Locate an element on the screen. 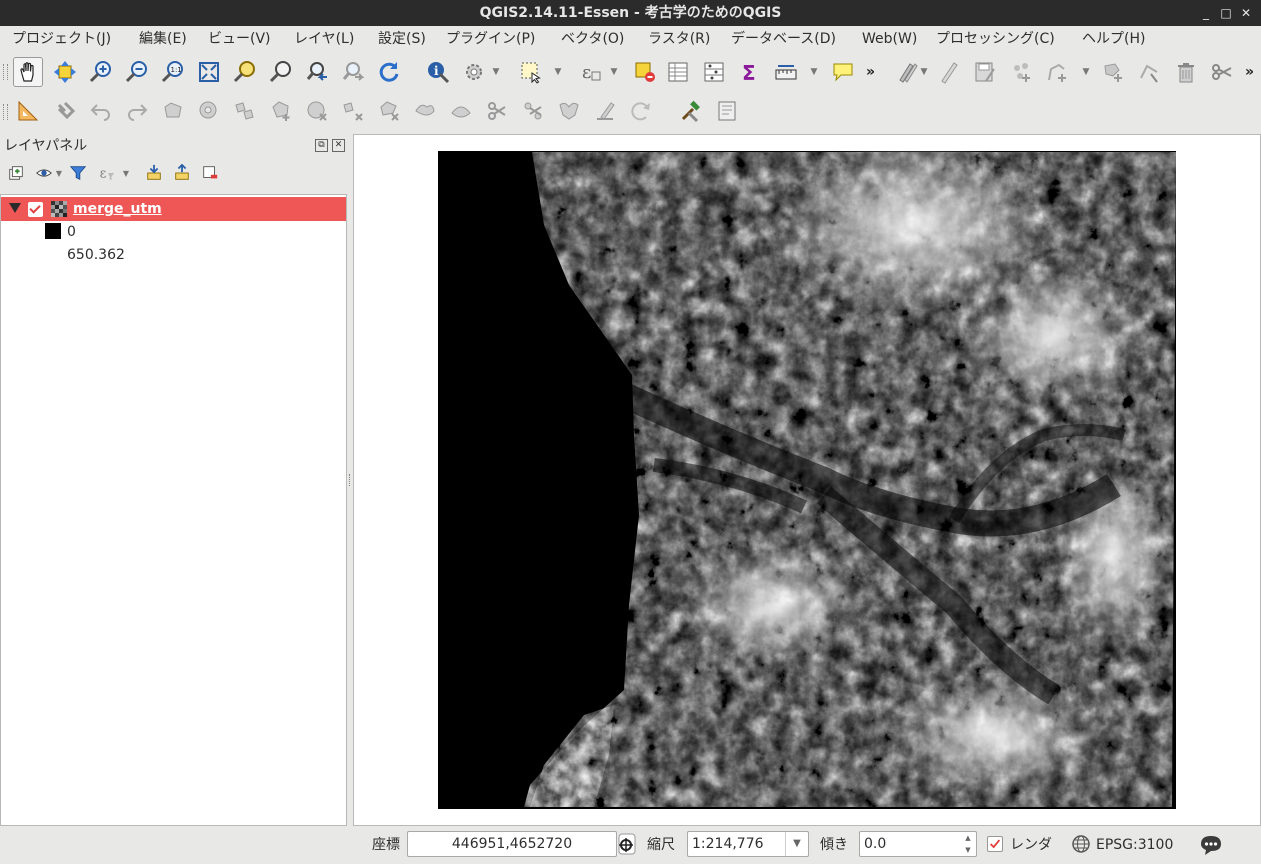  collapse-all-button is located at coordinates (182, 173).